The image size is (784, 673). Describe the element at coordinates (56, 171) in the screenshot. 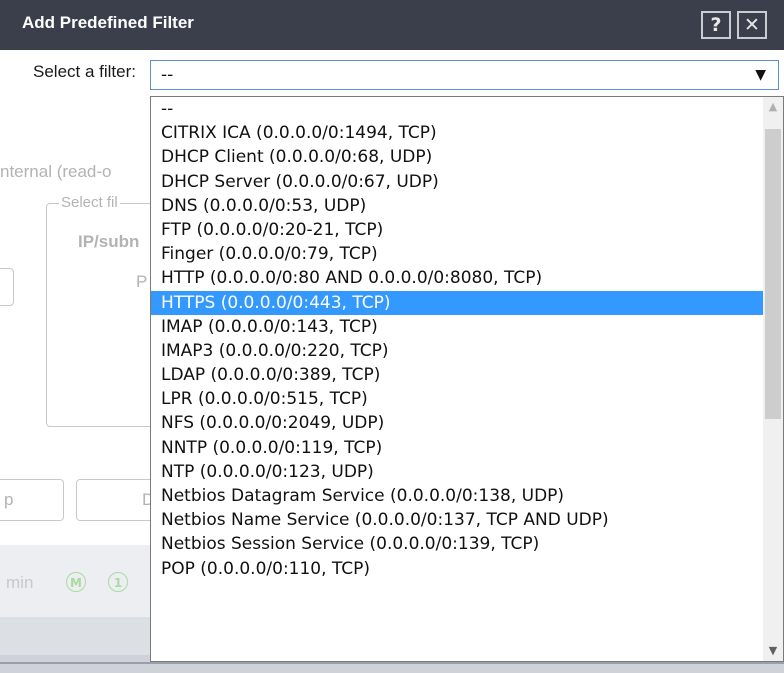

I see `bg-internal-label: nternal (read-o` at that location.